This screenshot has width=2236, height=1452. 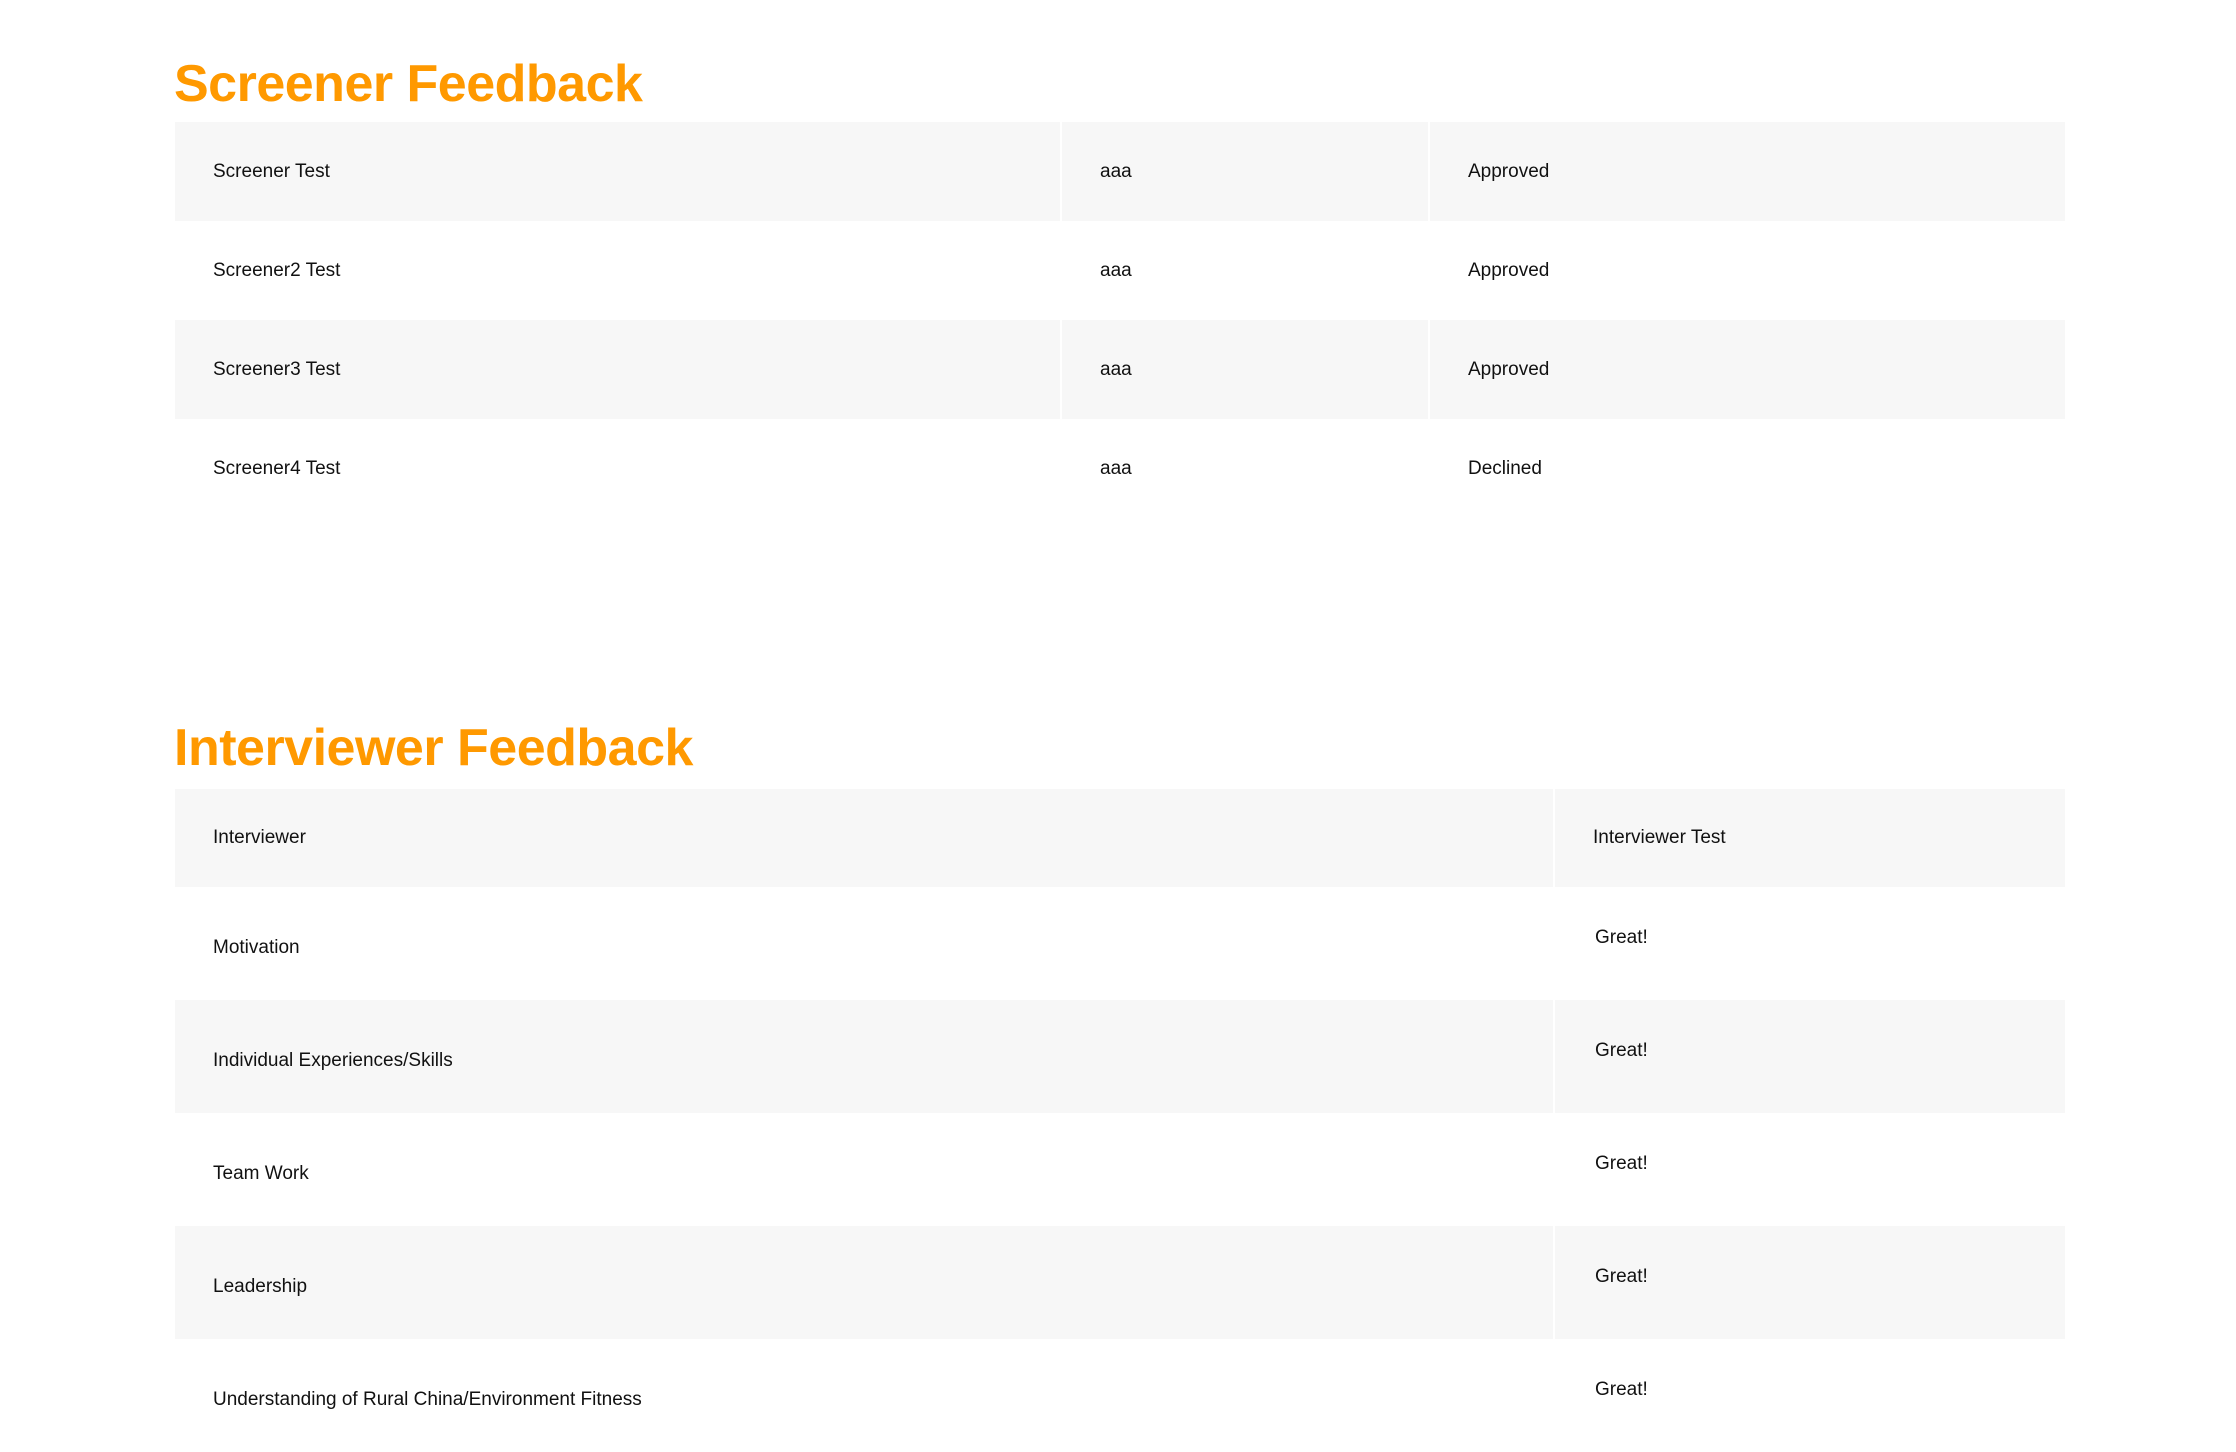 I want to click on table-row: Screener Test aaa Approved, so click(x=1120, y=171).